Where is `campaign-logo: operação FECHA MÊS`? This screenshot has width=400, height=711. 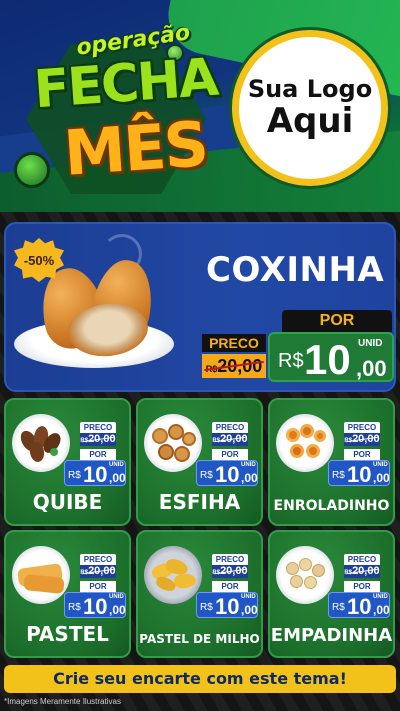
campaign-logo: operação FECHA MÊS is located at coordinates (118, 106).